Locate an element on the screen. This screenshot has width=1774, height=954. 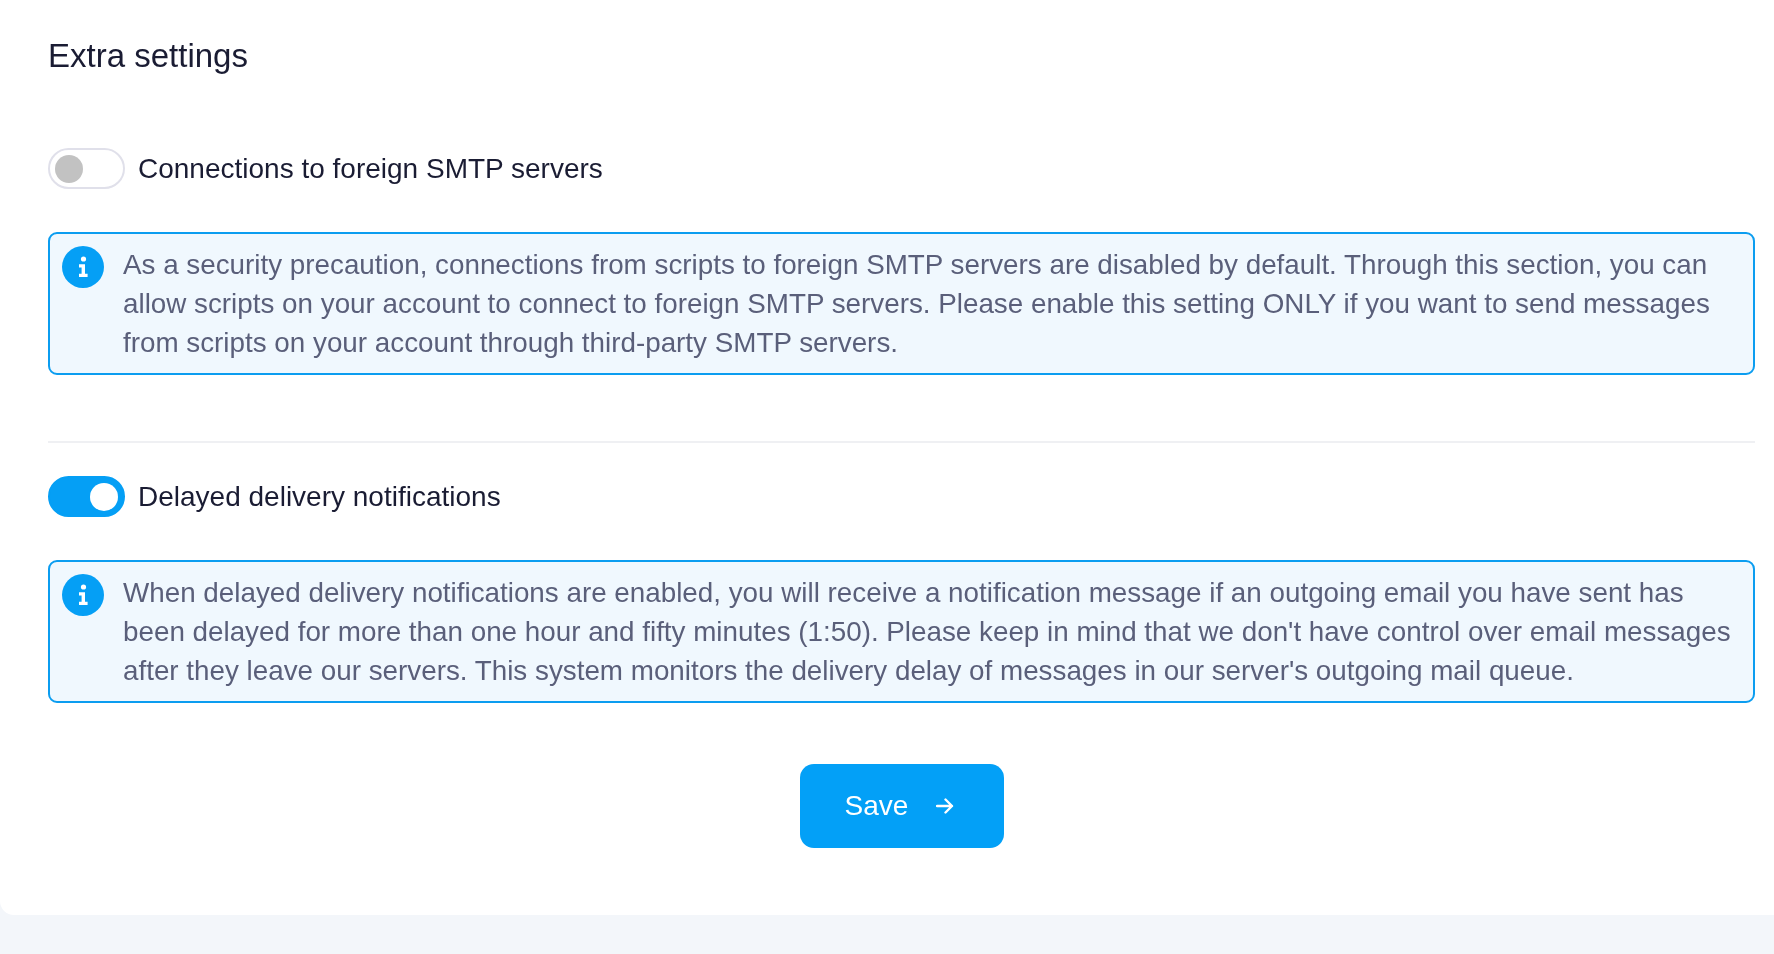
arrow-right-icon is located at coordinates (945, 806).